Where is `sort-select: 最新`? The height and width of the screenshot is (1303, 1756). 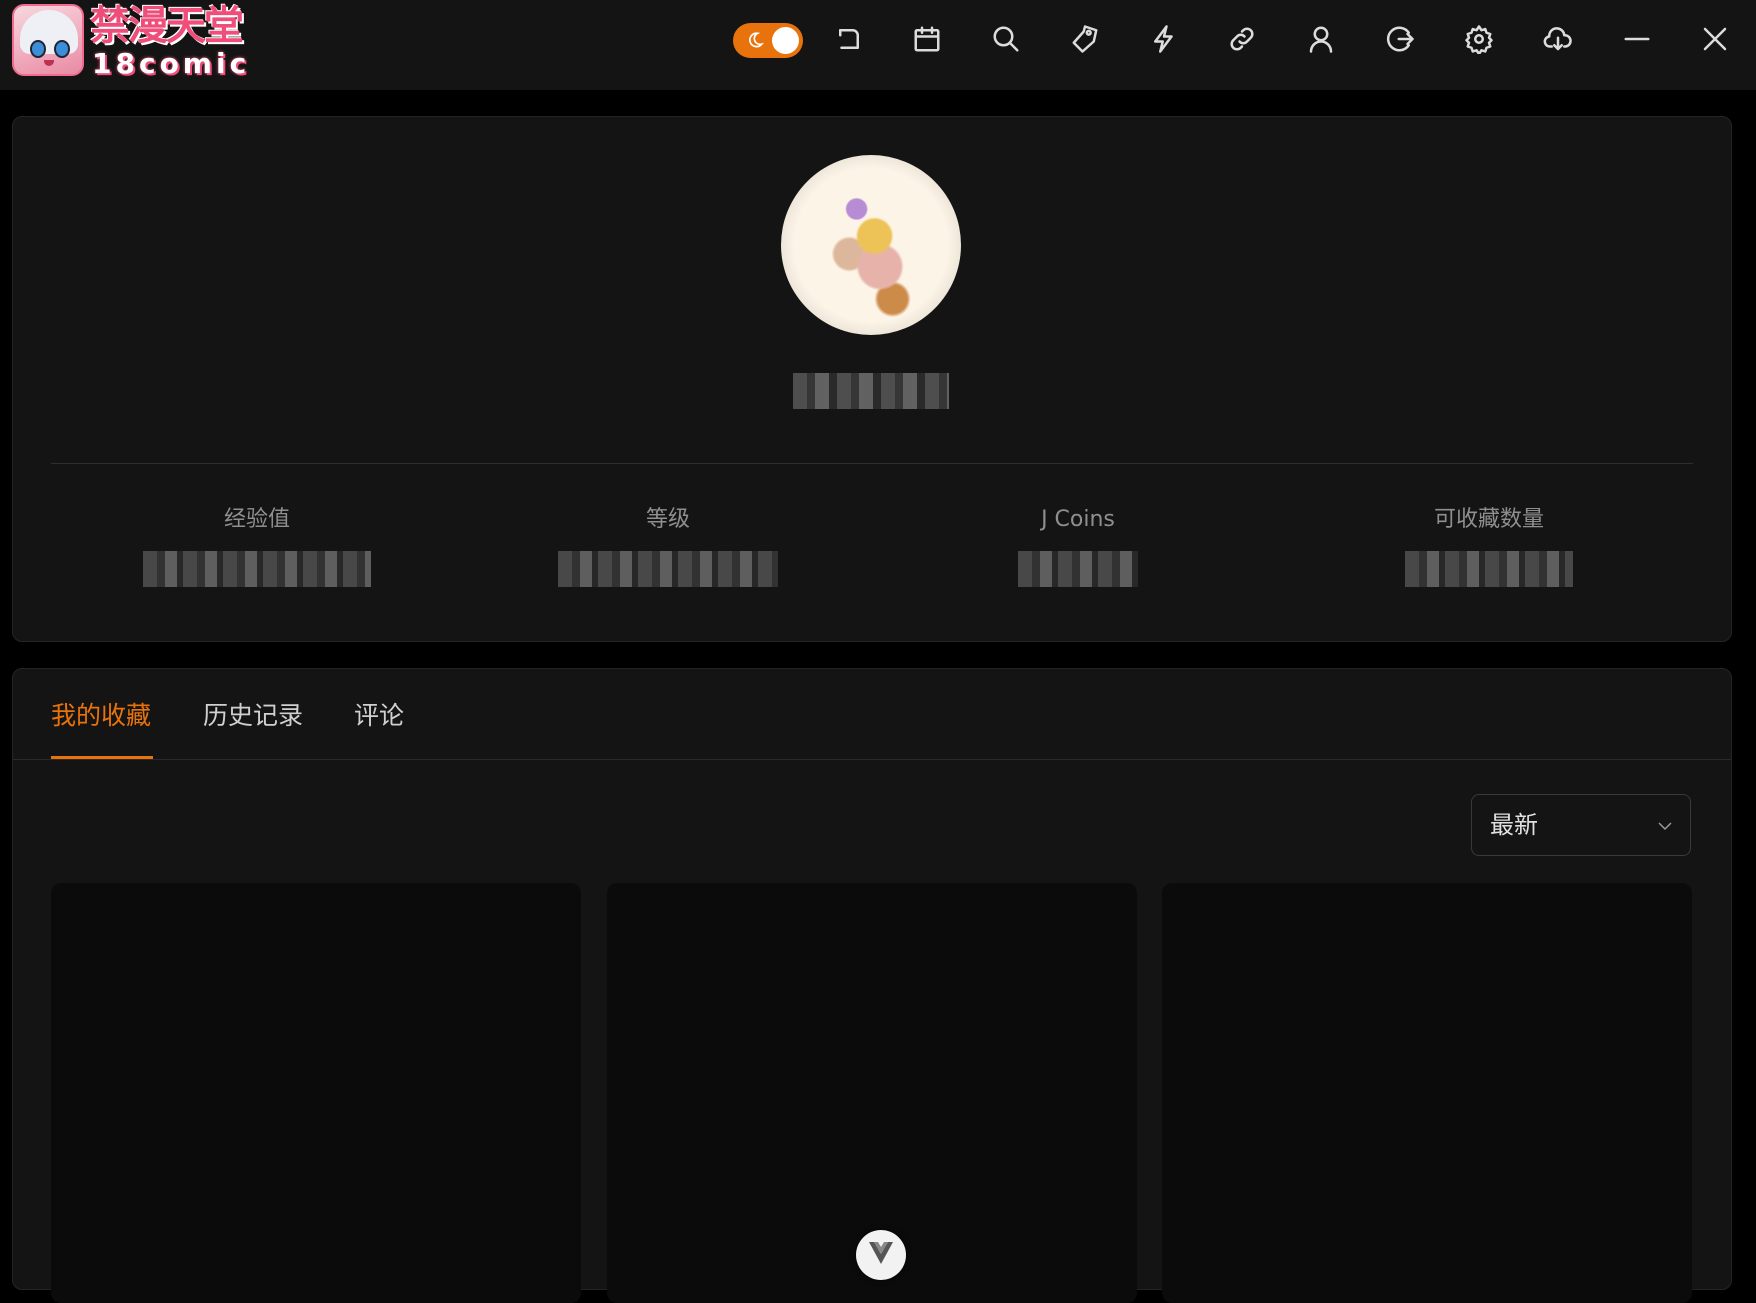
sort-select: 最新 is located at coordinates (1581, 825).